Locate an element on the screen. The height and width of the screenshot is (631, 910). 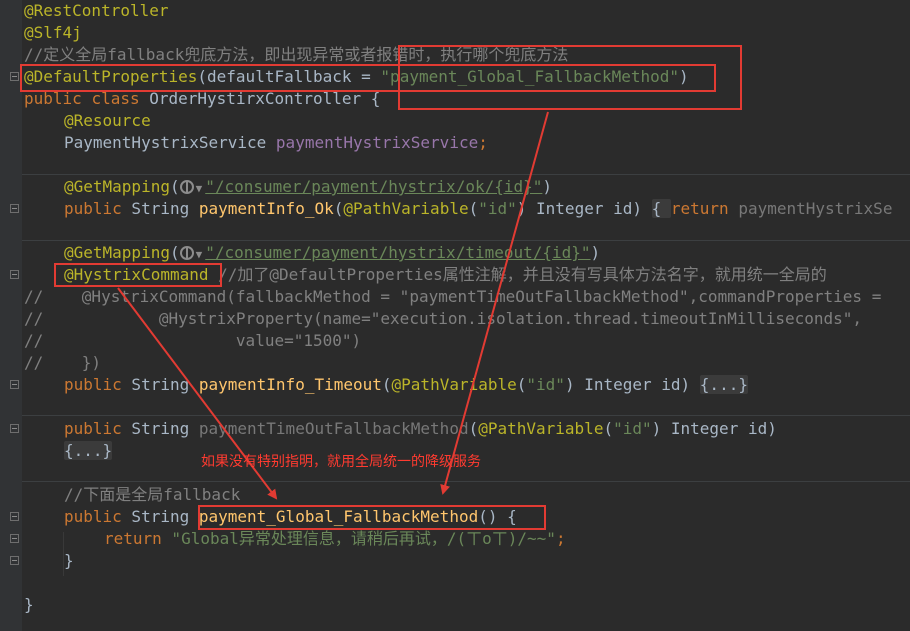
annotation-note: 如果没有特别指明，就用全局统一的降级服务 is located at coordinates (341, 462).